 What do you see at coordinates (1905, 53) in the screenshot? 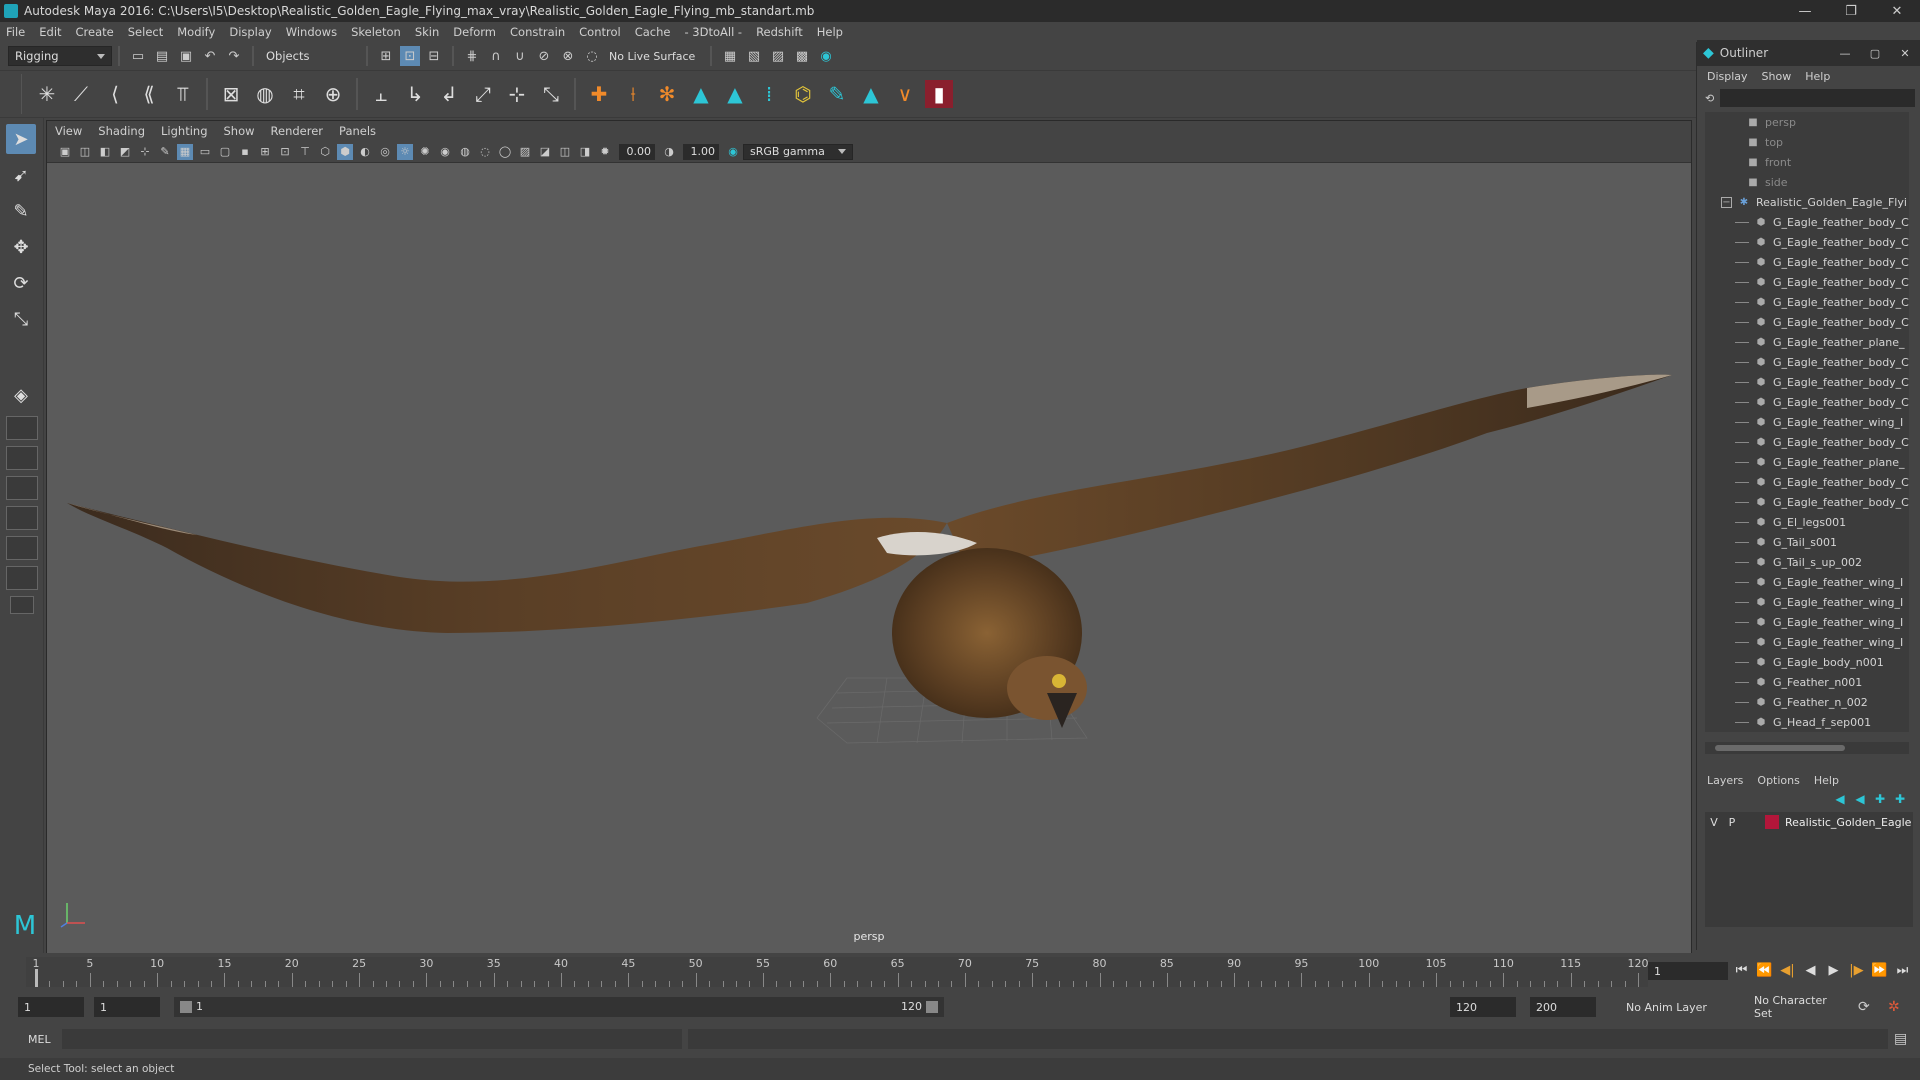
I see `outliner-close-button: ✕` at bounding box center [1905, 53].